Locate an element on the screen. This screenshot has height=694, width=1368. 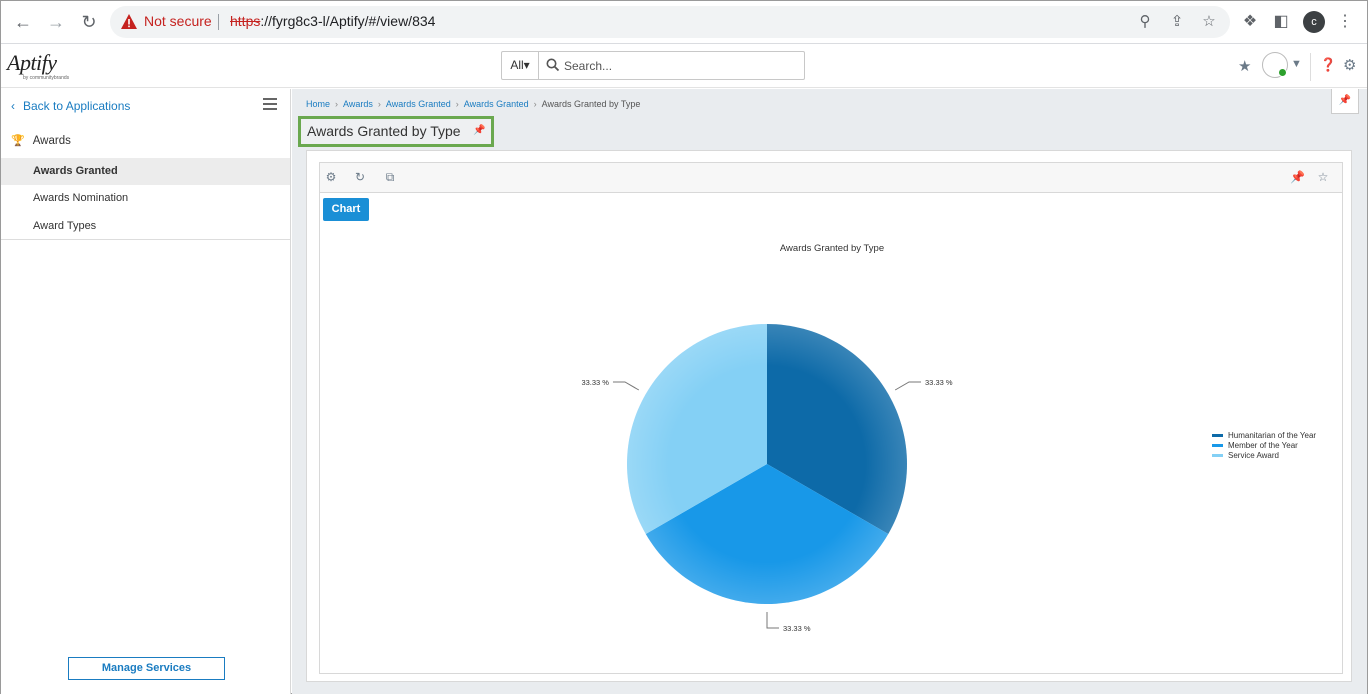
back-to-applications-label: Back to Applications is located at coordinates (77, 106).